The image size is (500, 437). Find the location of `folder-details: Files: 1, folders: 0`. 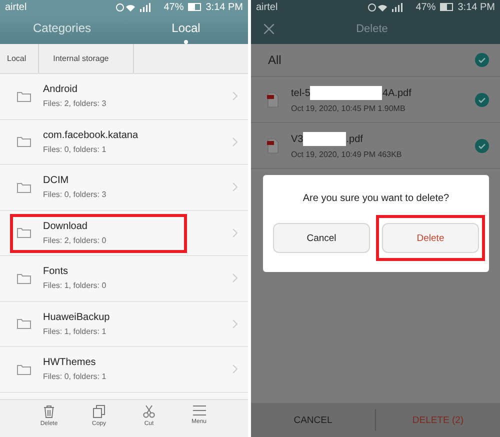

folder-details: Files: 1, folders: 0 is located at coordinates (75, 285).